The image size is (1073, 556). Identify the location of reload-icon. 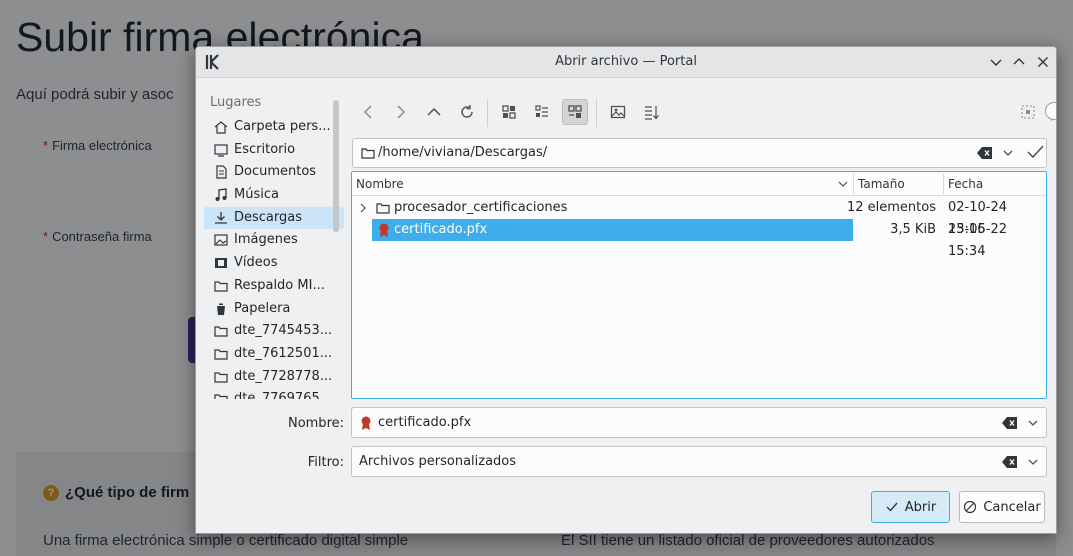
(467, 112).